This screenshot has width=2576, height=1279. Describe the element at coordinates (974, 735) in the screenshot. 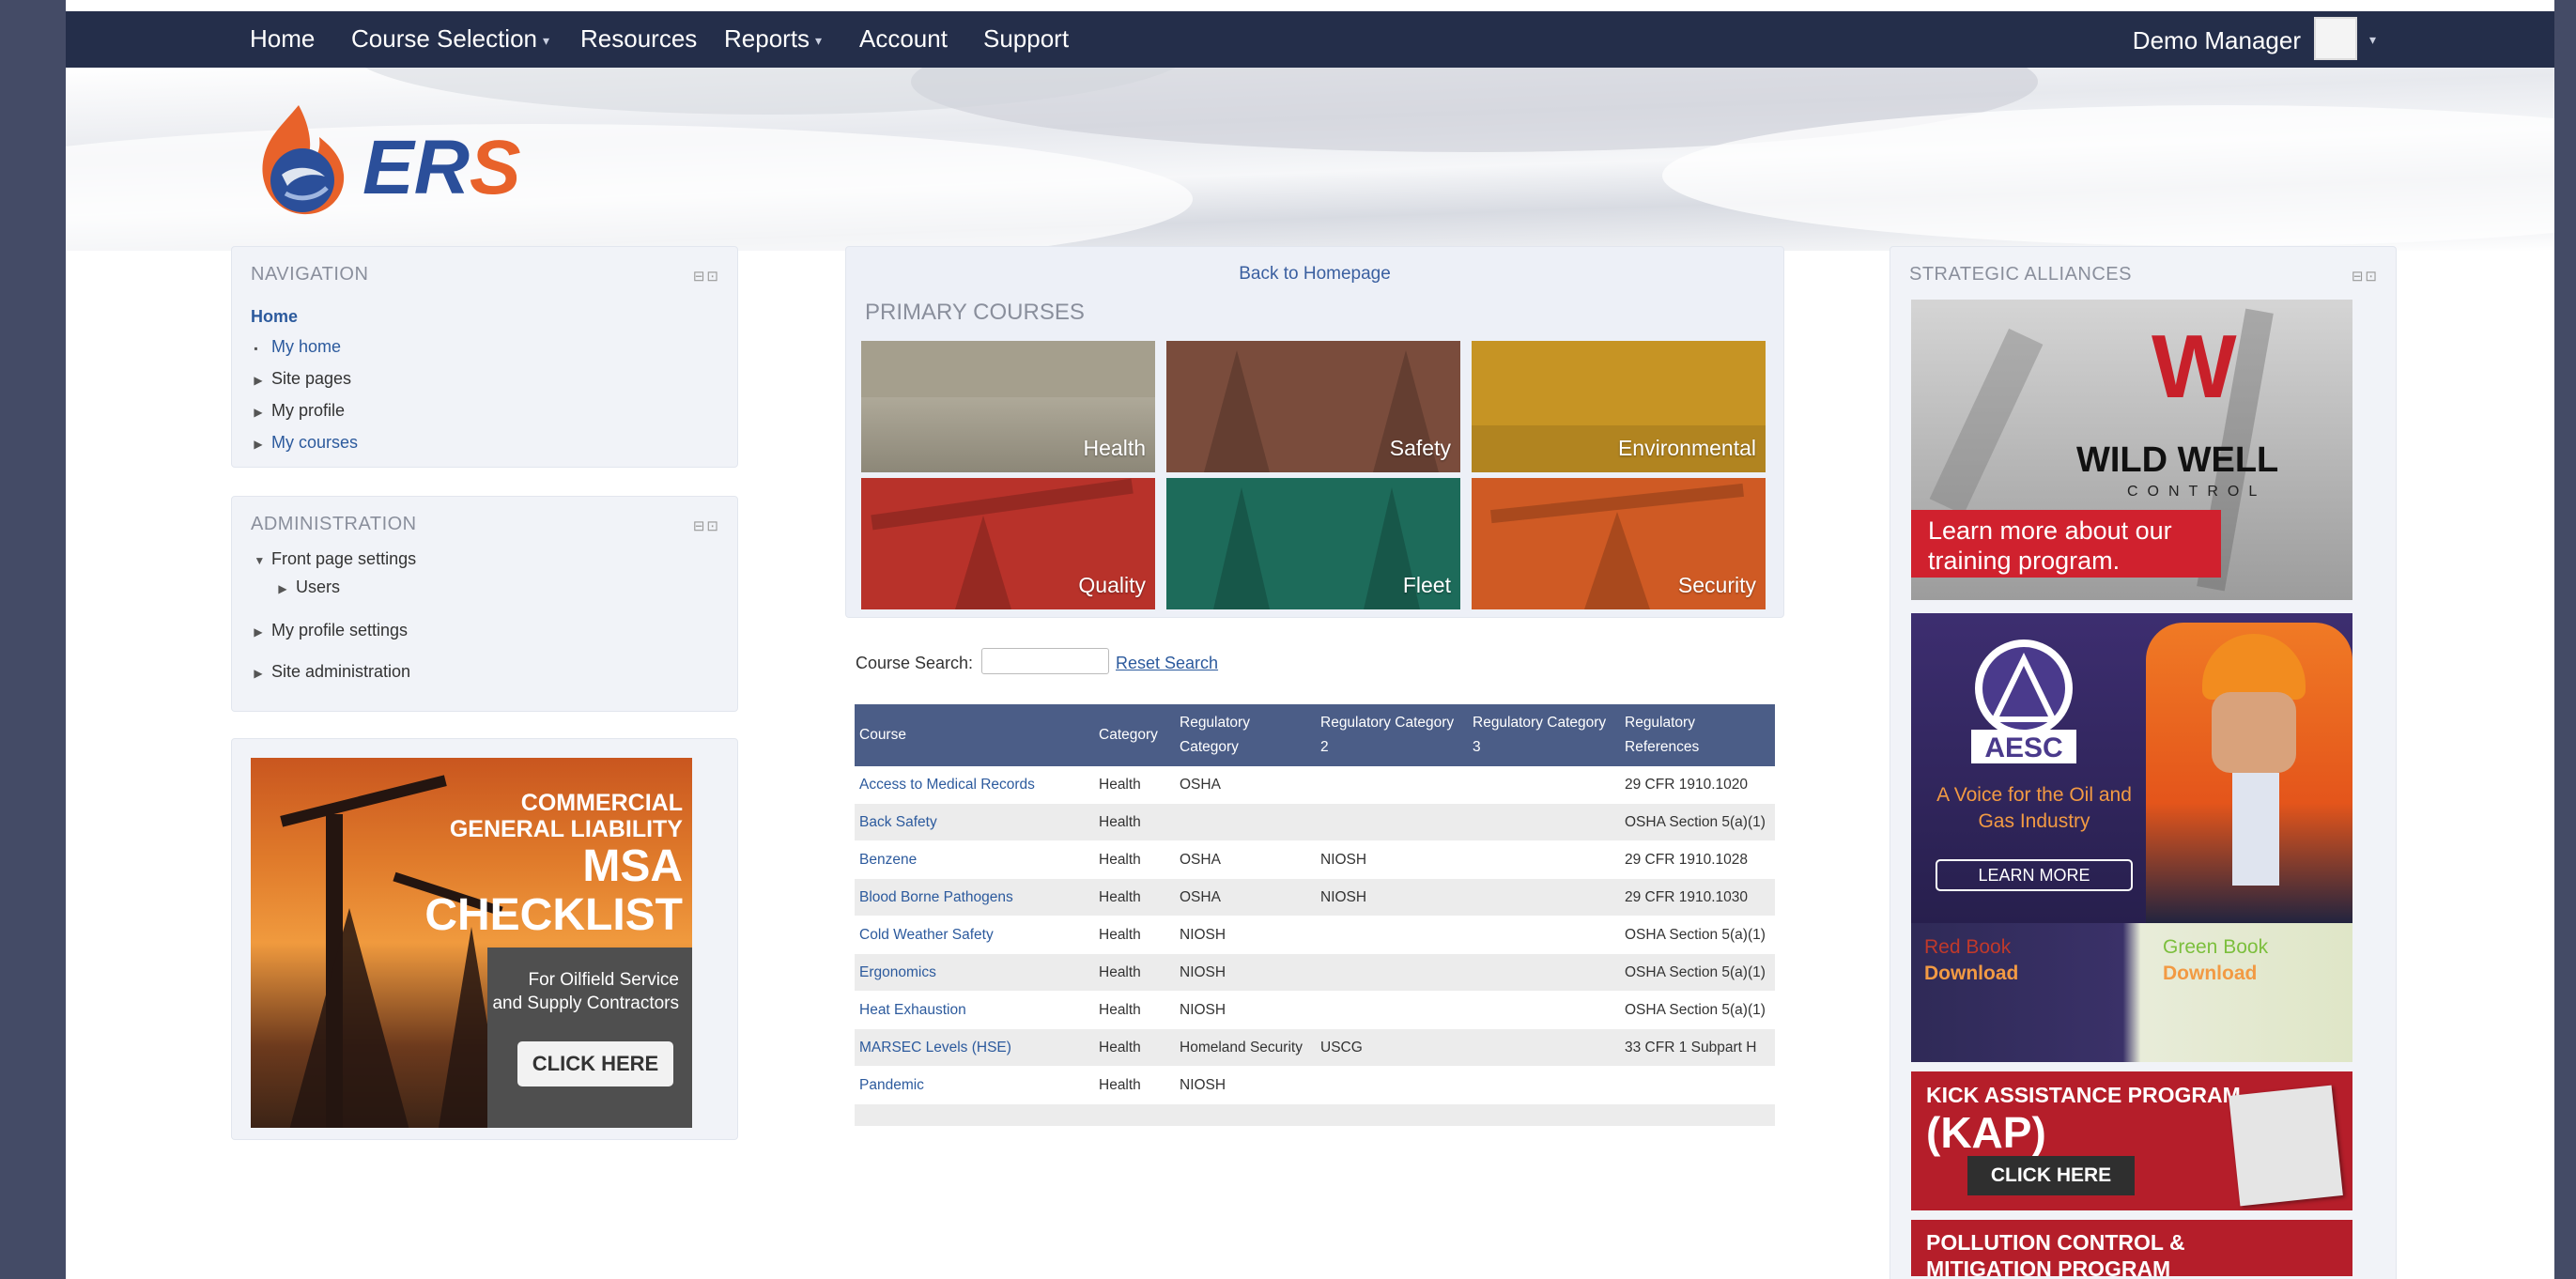

I see `column-header-course: Course` at that location.